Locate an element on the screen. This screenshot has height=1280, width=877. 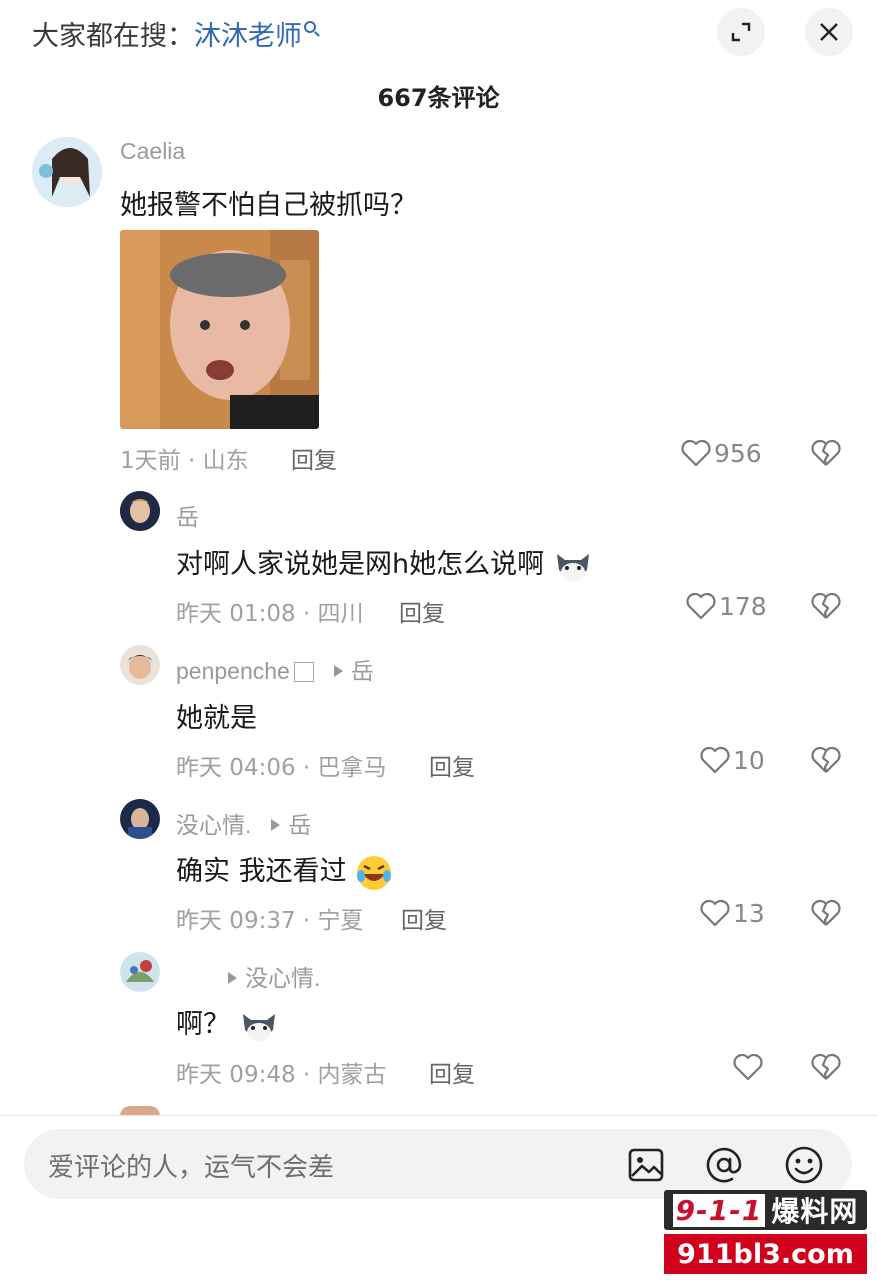
comment-meta: 昨天 09:48 · 内蒙古 is located at coordinates (281, 1075).